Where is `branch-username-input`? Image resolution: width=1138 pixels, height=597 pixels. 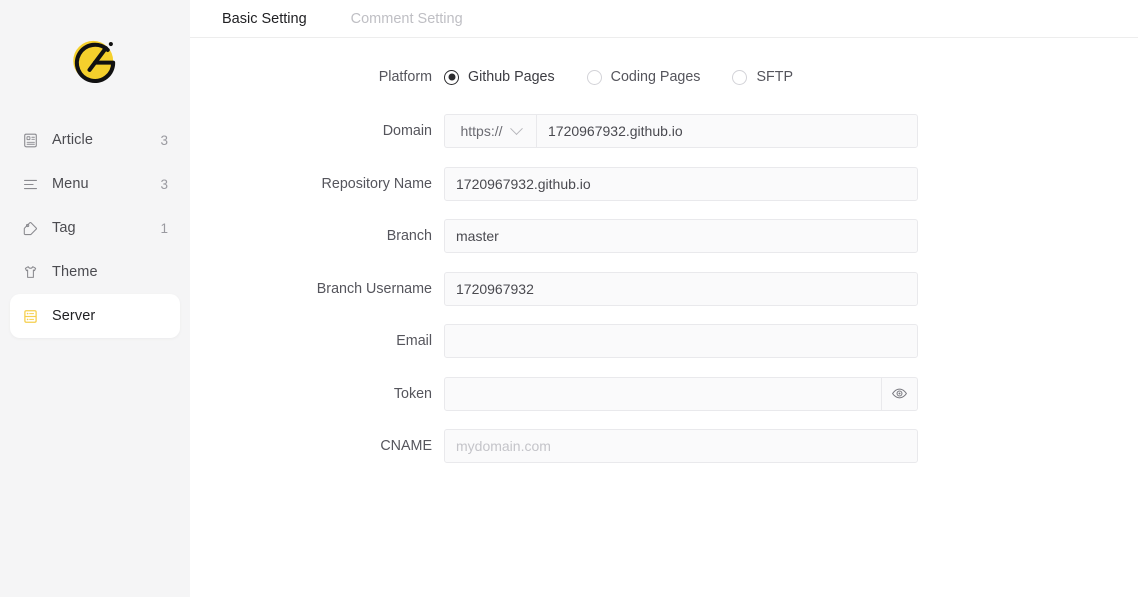
branch-username-input is located at coordinates (681, 288).